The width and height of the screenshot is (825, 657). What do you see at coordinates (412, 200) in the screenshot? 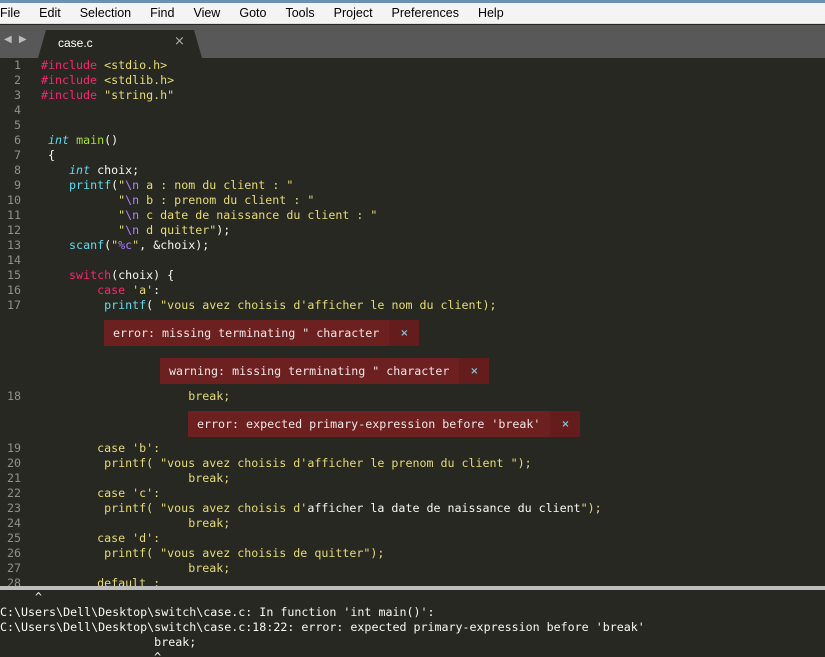
I see `code-line: 10 "\n b : prenom du client : "` at bounding box center [412, 200].